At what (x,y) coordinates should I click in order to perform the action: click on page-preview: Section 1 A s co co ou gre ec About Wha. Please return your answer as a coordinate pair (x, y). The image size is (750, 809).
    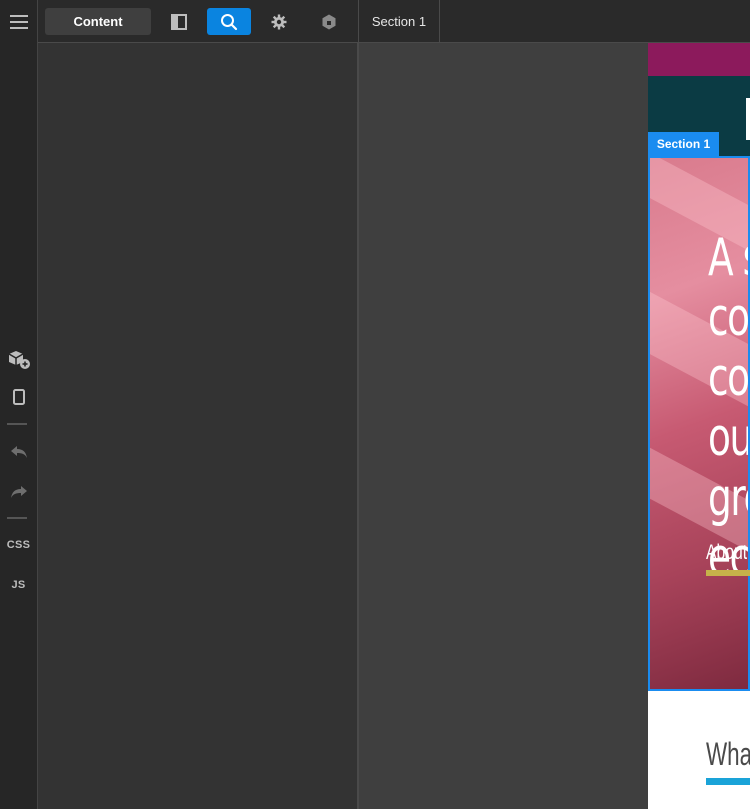
    Looking at the image, I should click on (699, 426).